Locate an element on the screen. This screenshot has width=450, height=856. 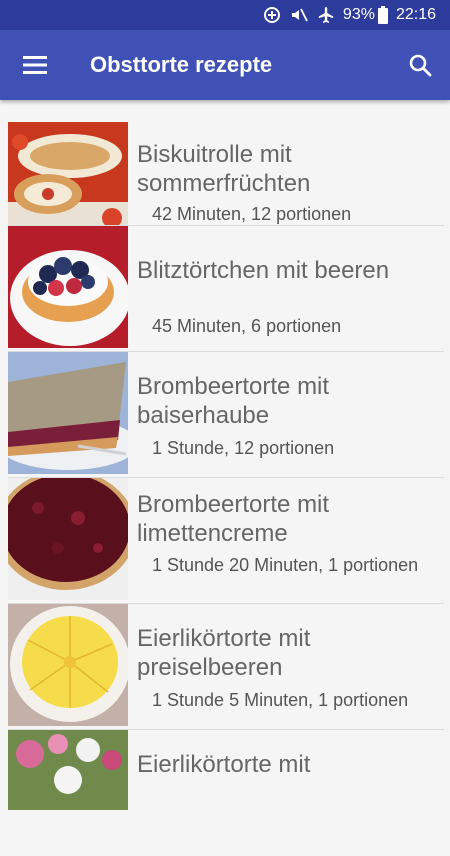
recipe-title: Brombeertorte mit limettencreme is located at coordinates (233, 519).